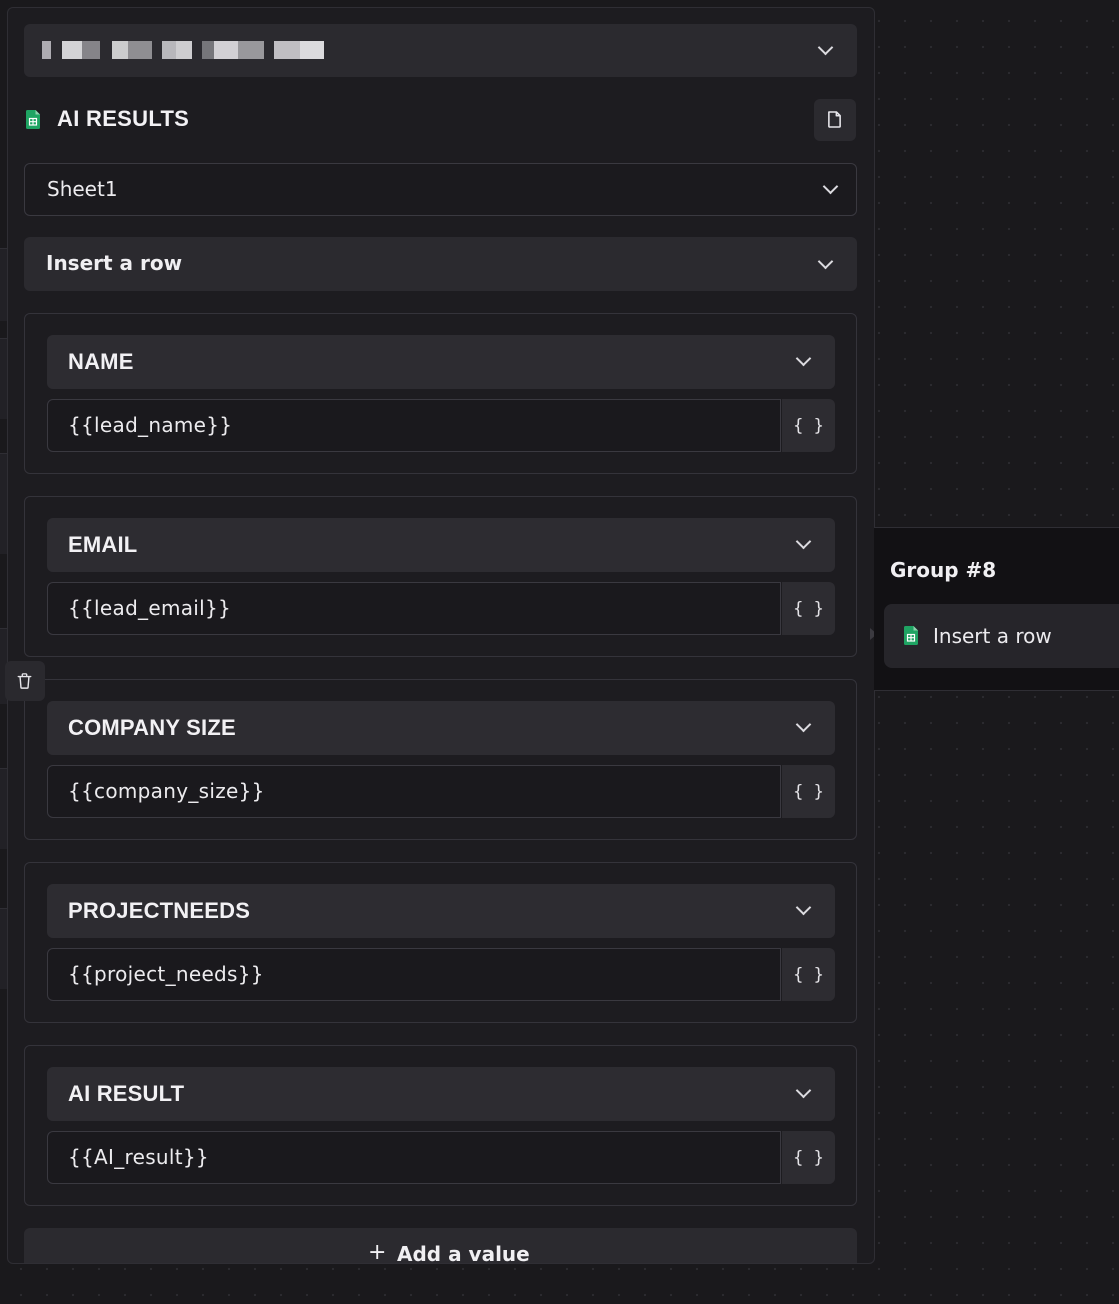 Image resolution: width=1119 pixels, height=1304 pixels. Describe the element at coordinates (441, 545) in the screenshot. I see `column-select: EMAIL` at that location.